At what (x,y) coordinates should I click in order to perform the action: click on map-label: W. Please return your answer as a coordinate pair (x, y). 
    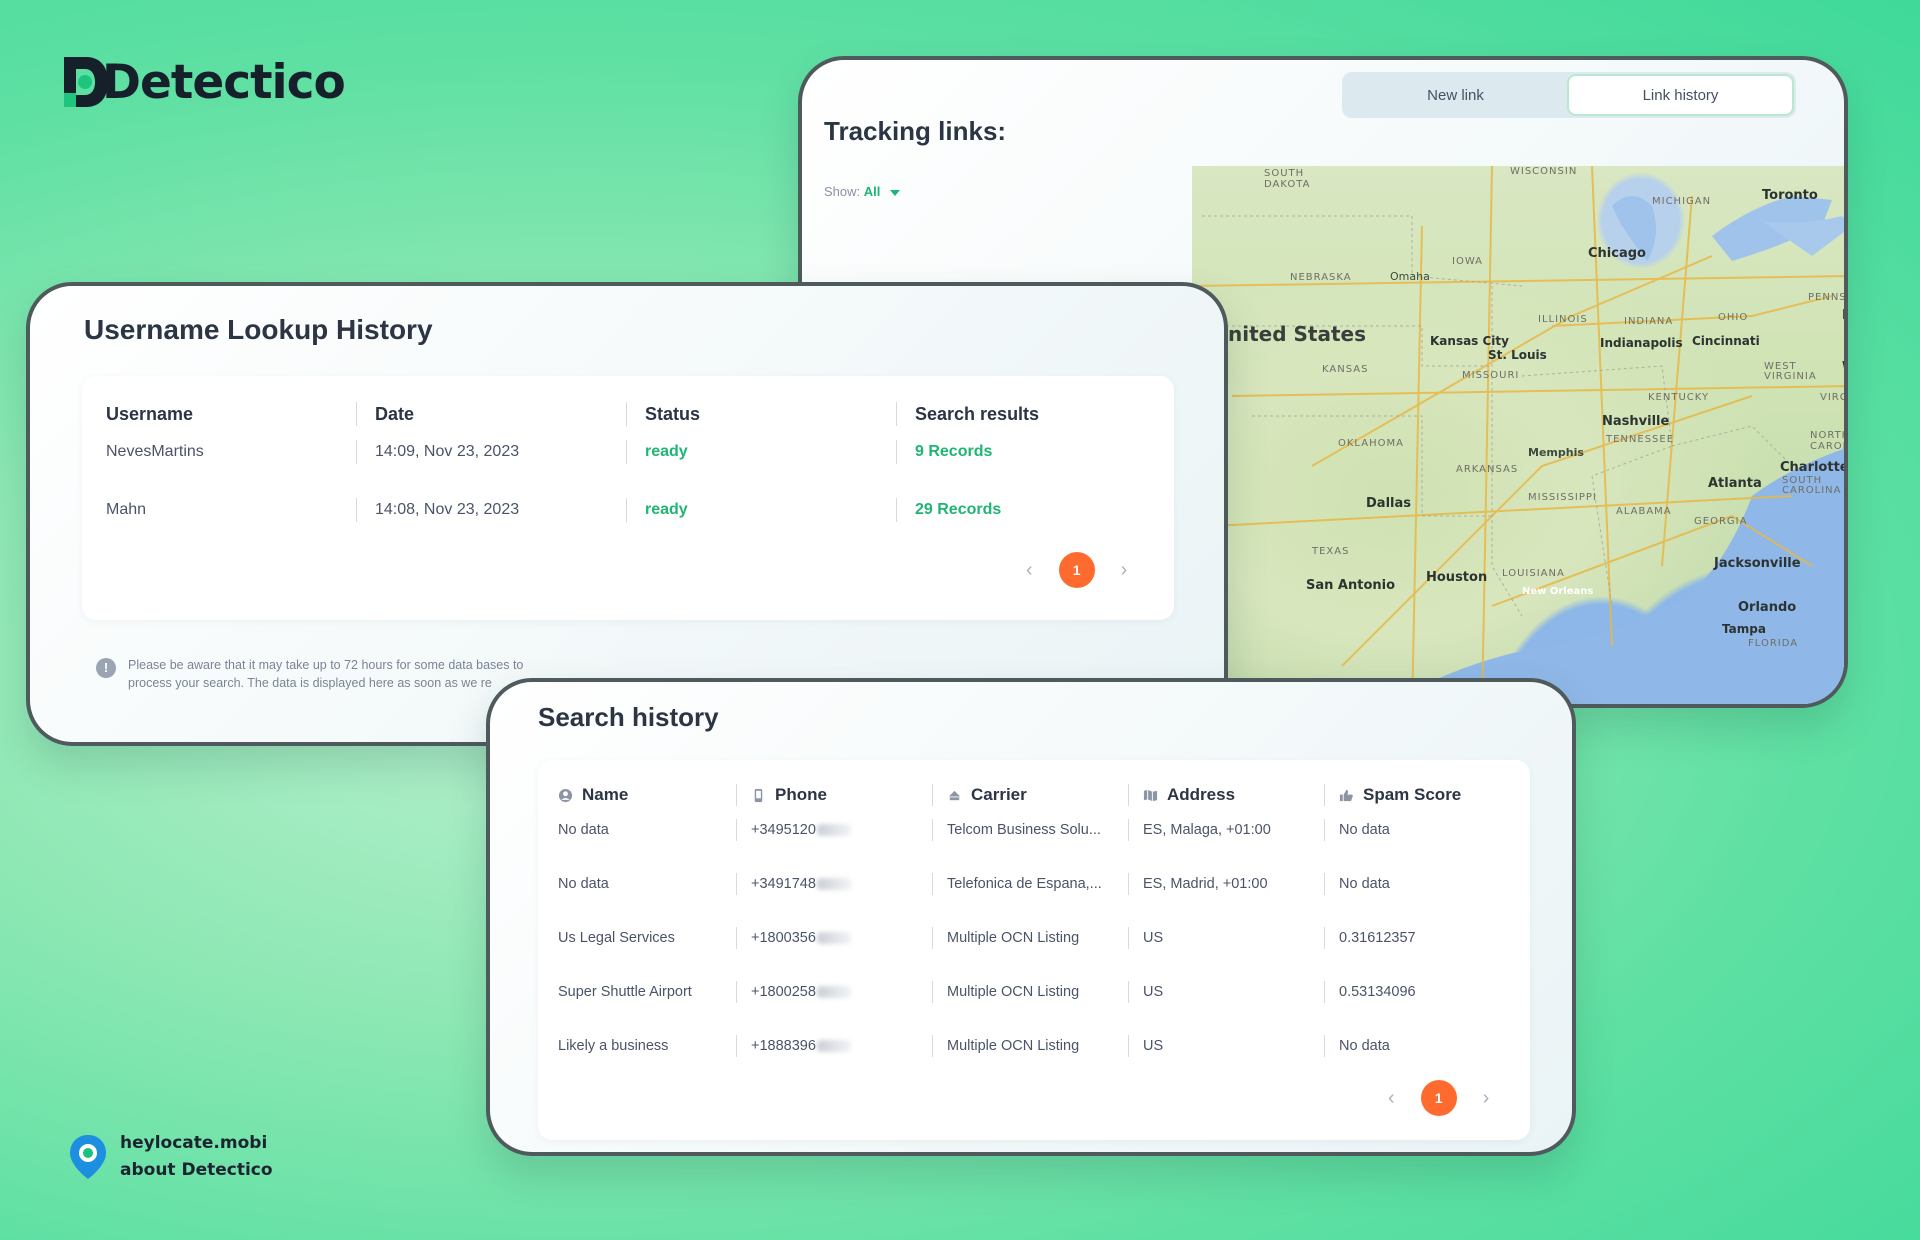
    Looking at the image, I should click on (1843, 367).